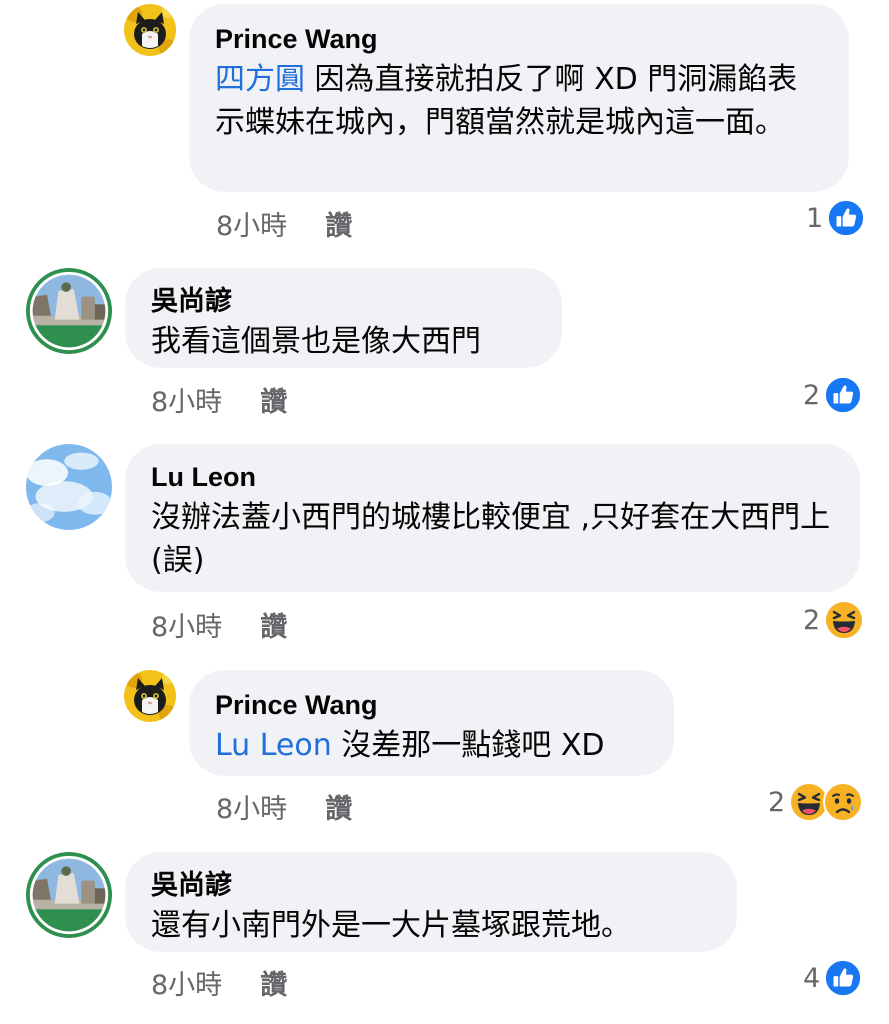  Describe the element at coordinates (491, 539) in the screenshot. I see `comment-text: 沒辦法蓋小西門的城樓比較便宜 ,只好套在大西門上 (誤)` at that location.